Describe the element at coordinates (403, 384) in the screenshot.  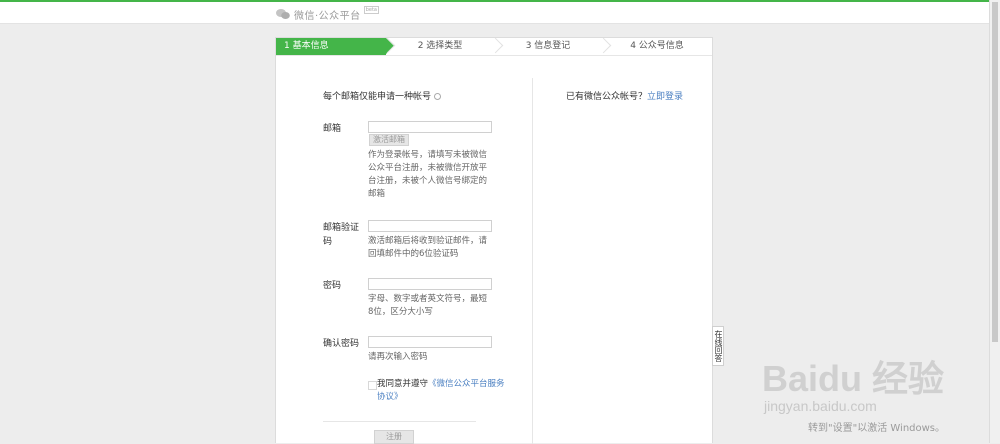
I see `agree-prefix: 我同意并遵守` at that location.